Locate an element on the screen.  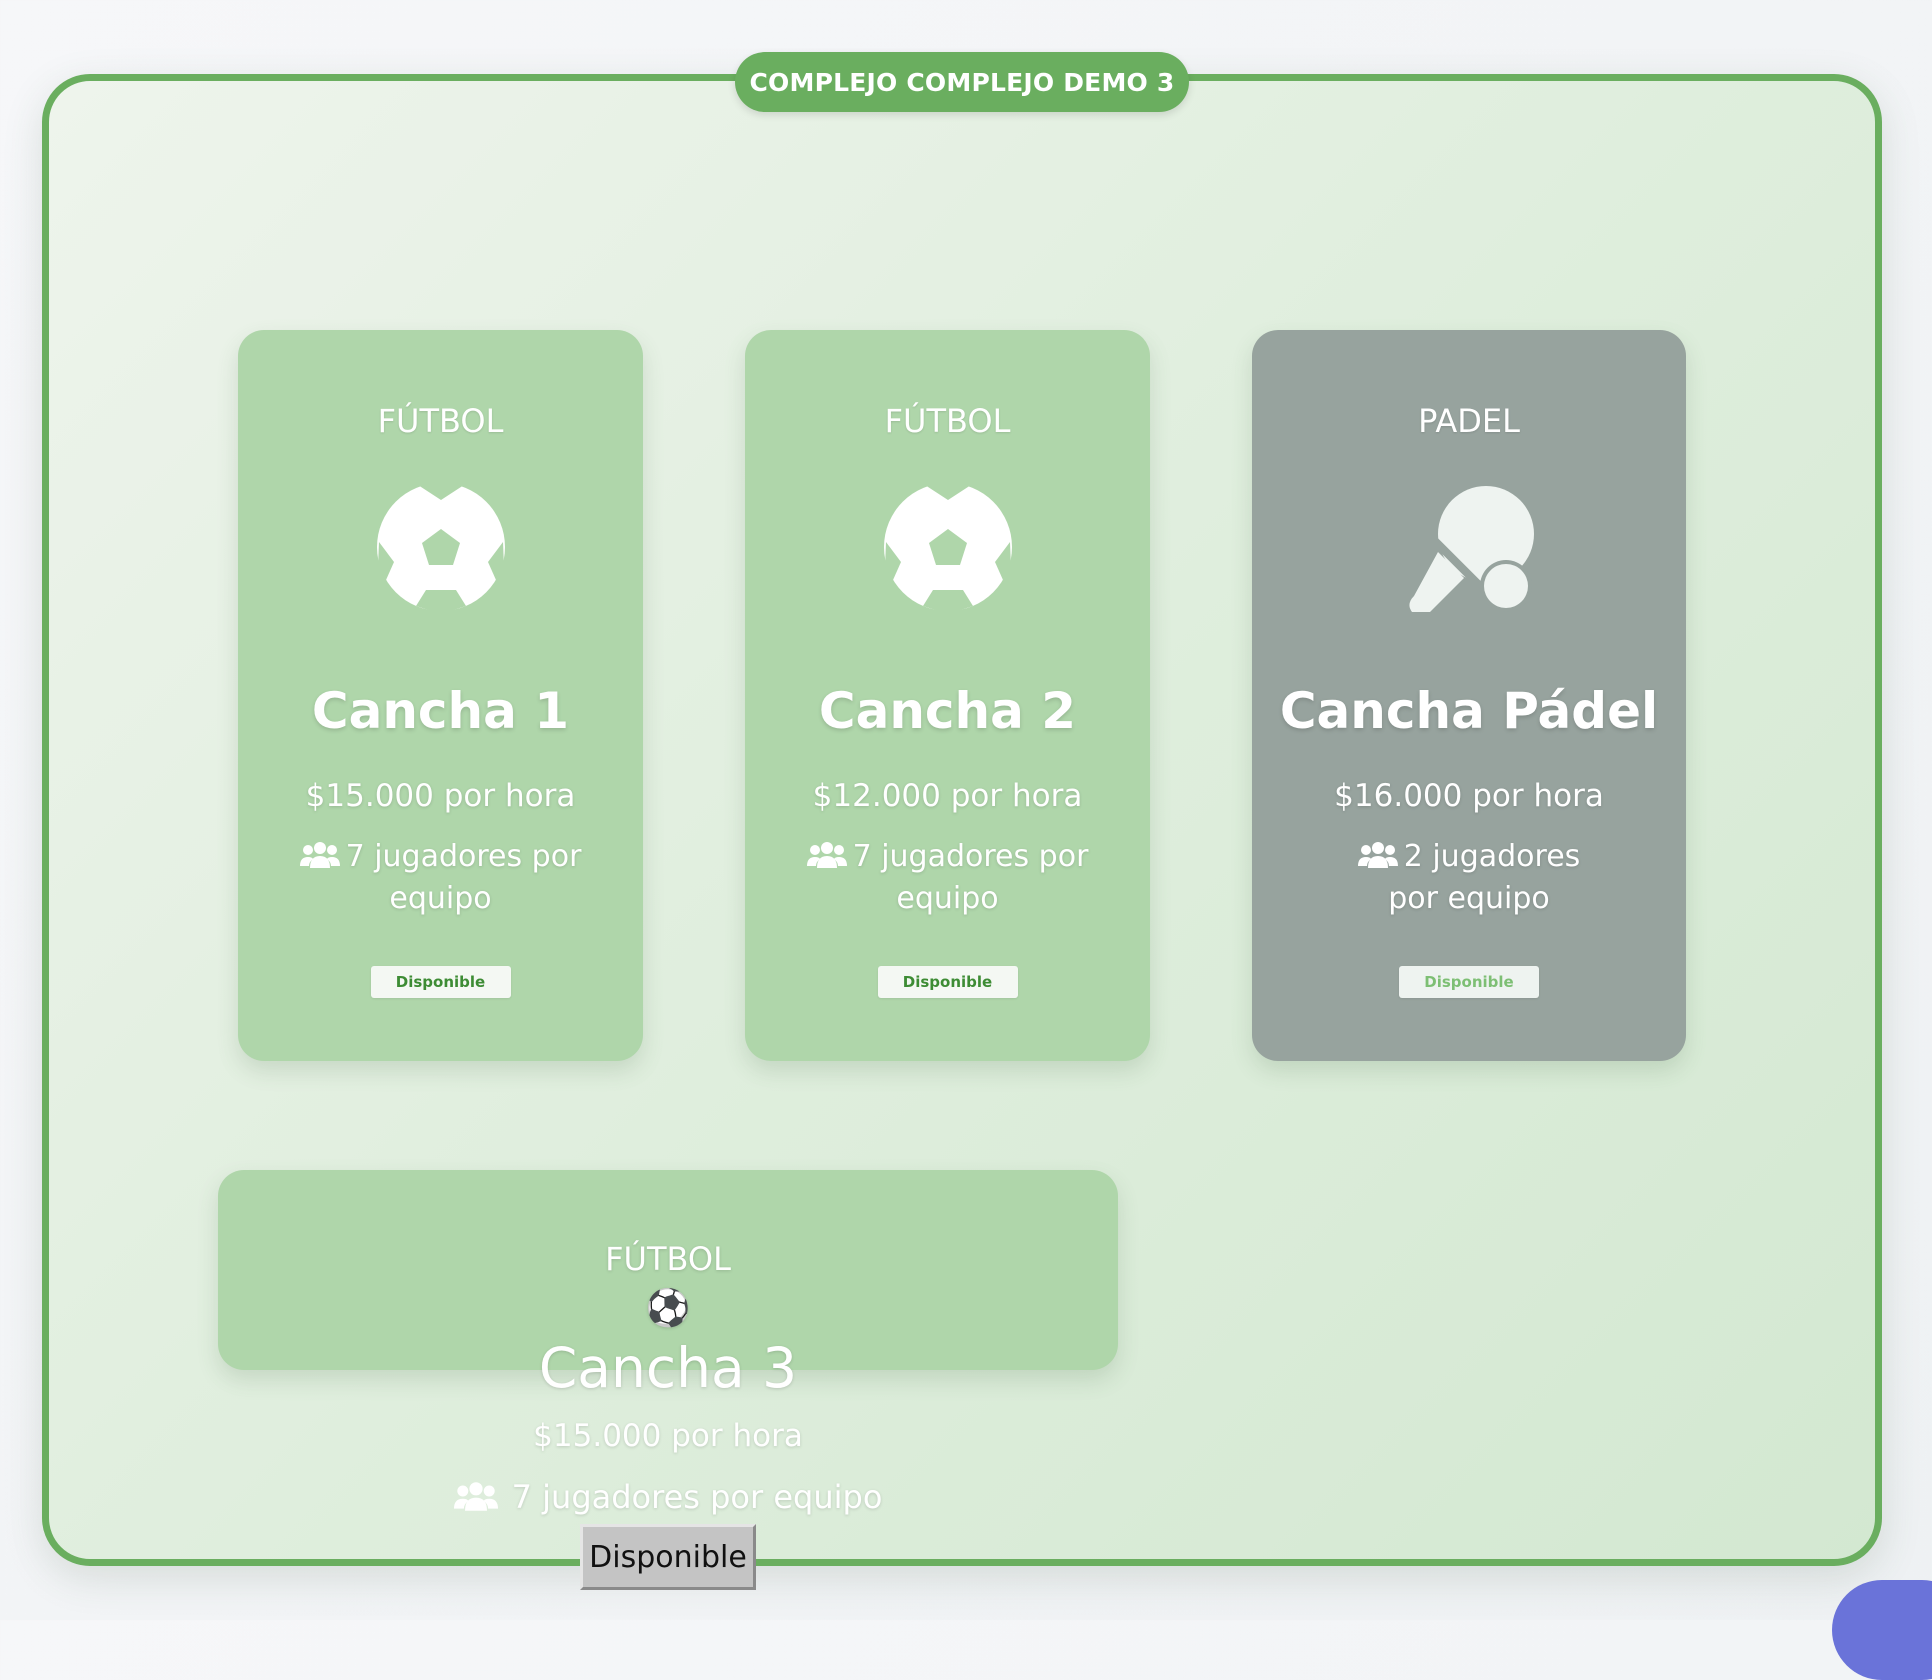
court-name: Cancha 1 is located at coordinates (440, 711).